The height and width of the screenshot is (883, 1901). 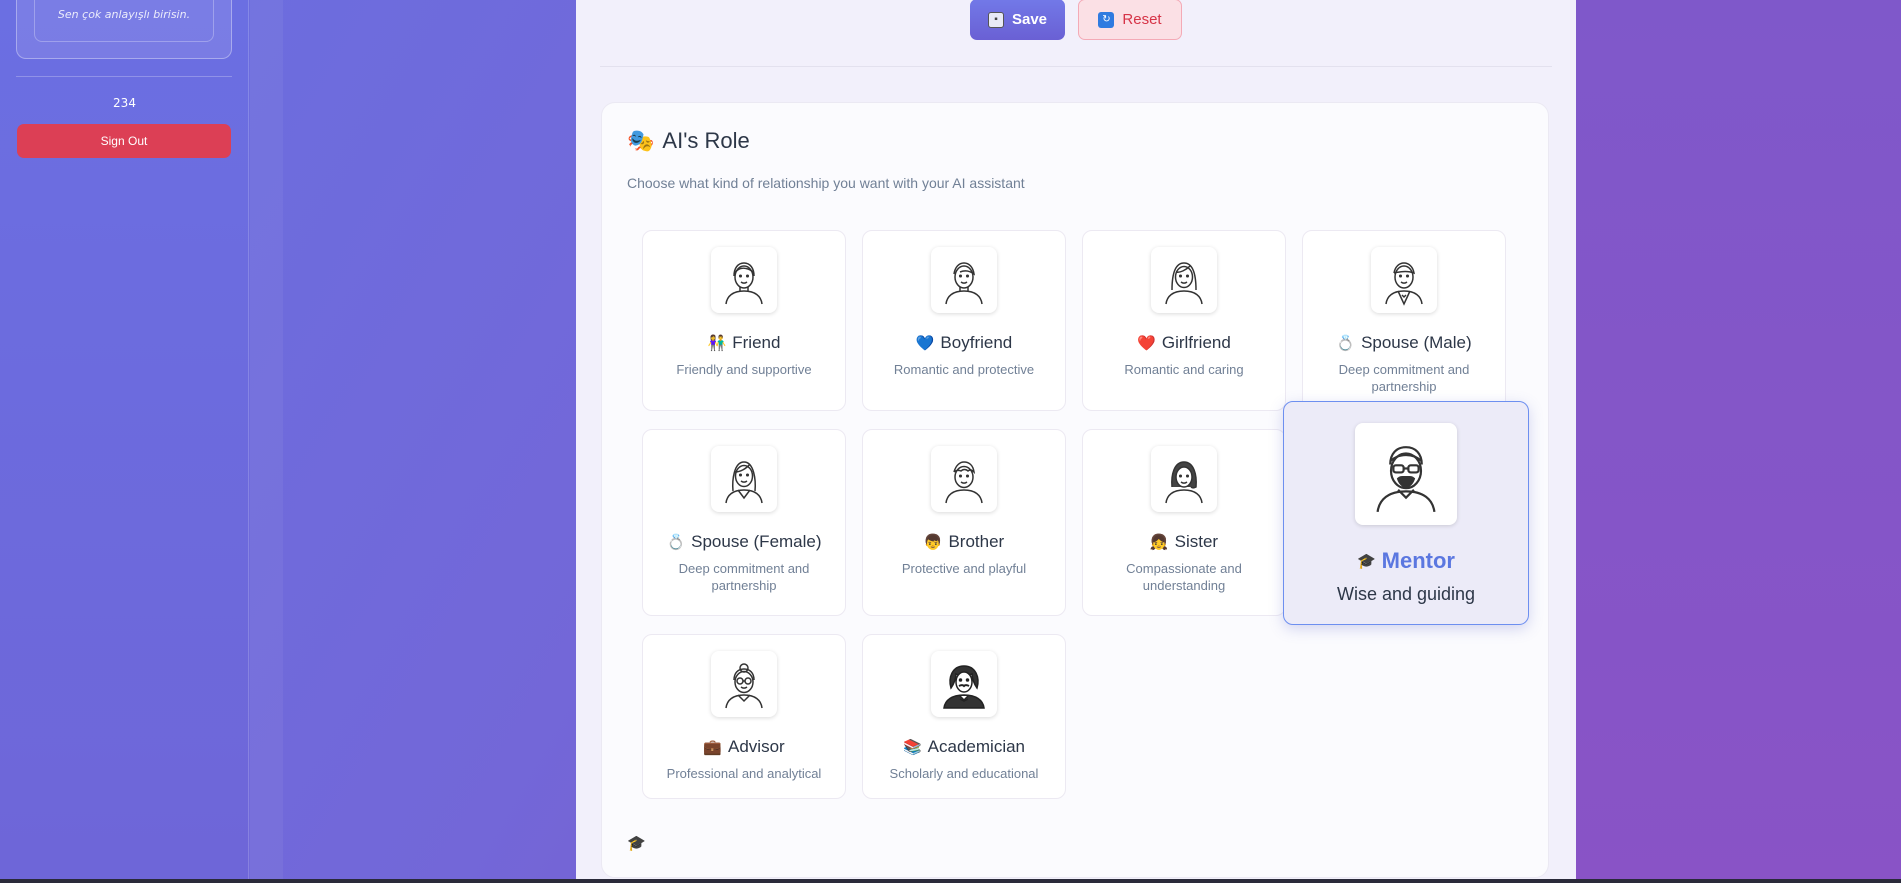 I want to click on role-option-boyfriend: 💙 Boyfriend Romantic and protective, so click(x=964, y=320).